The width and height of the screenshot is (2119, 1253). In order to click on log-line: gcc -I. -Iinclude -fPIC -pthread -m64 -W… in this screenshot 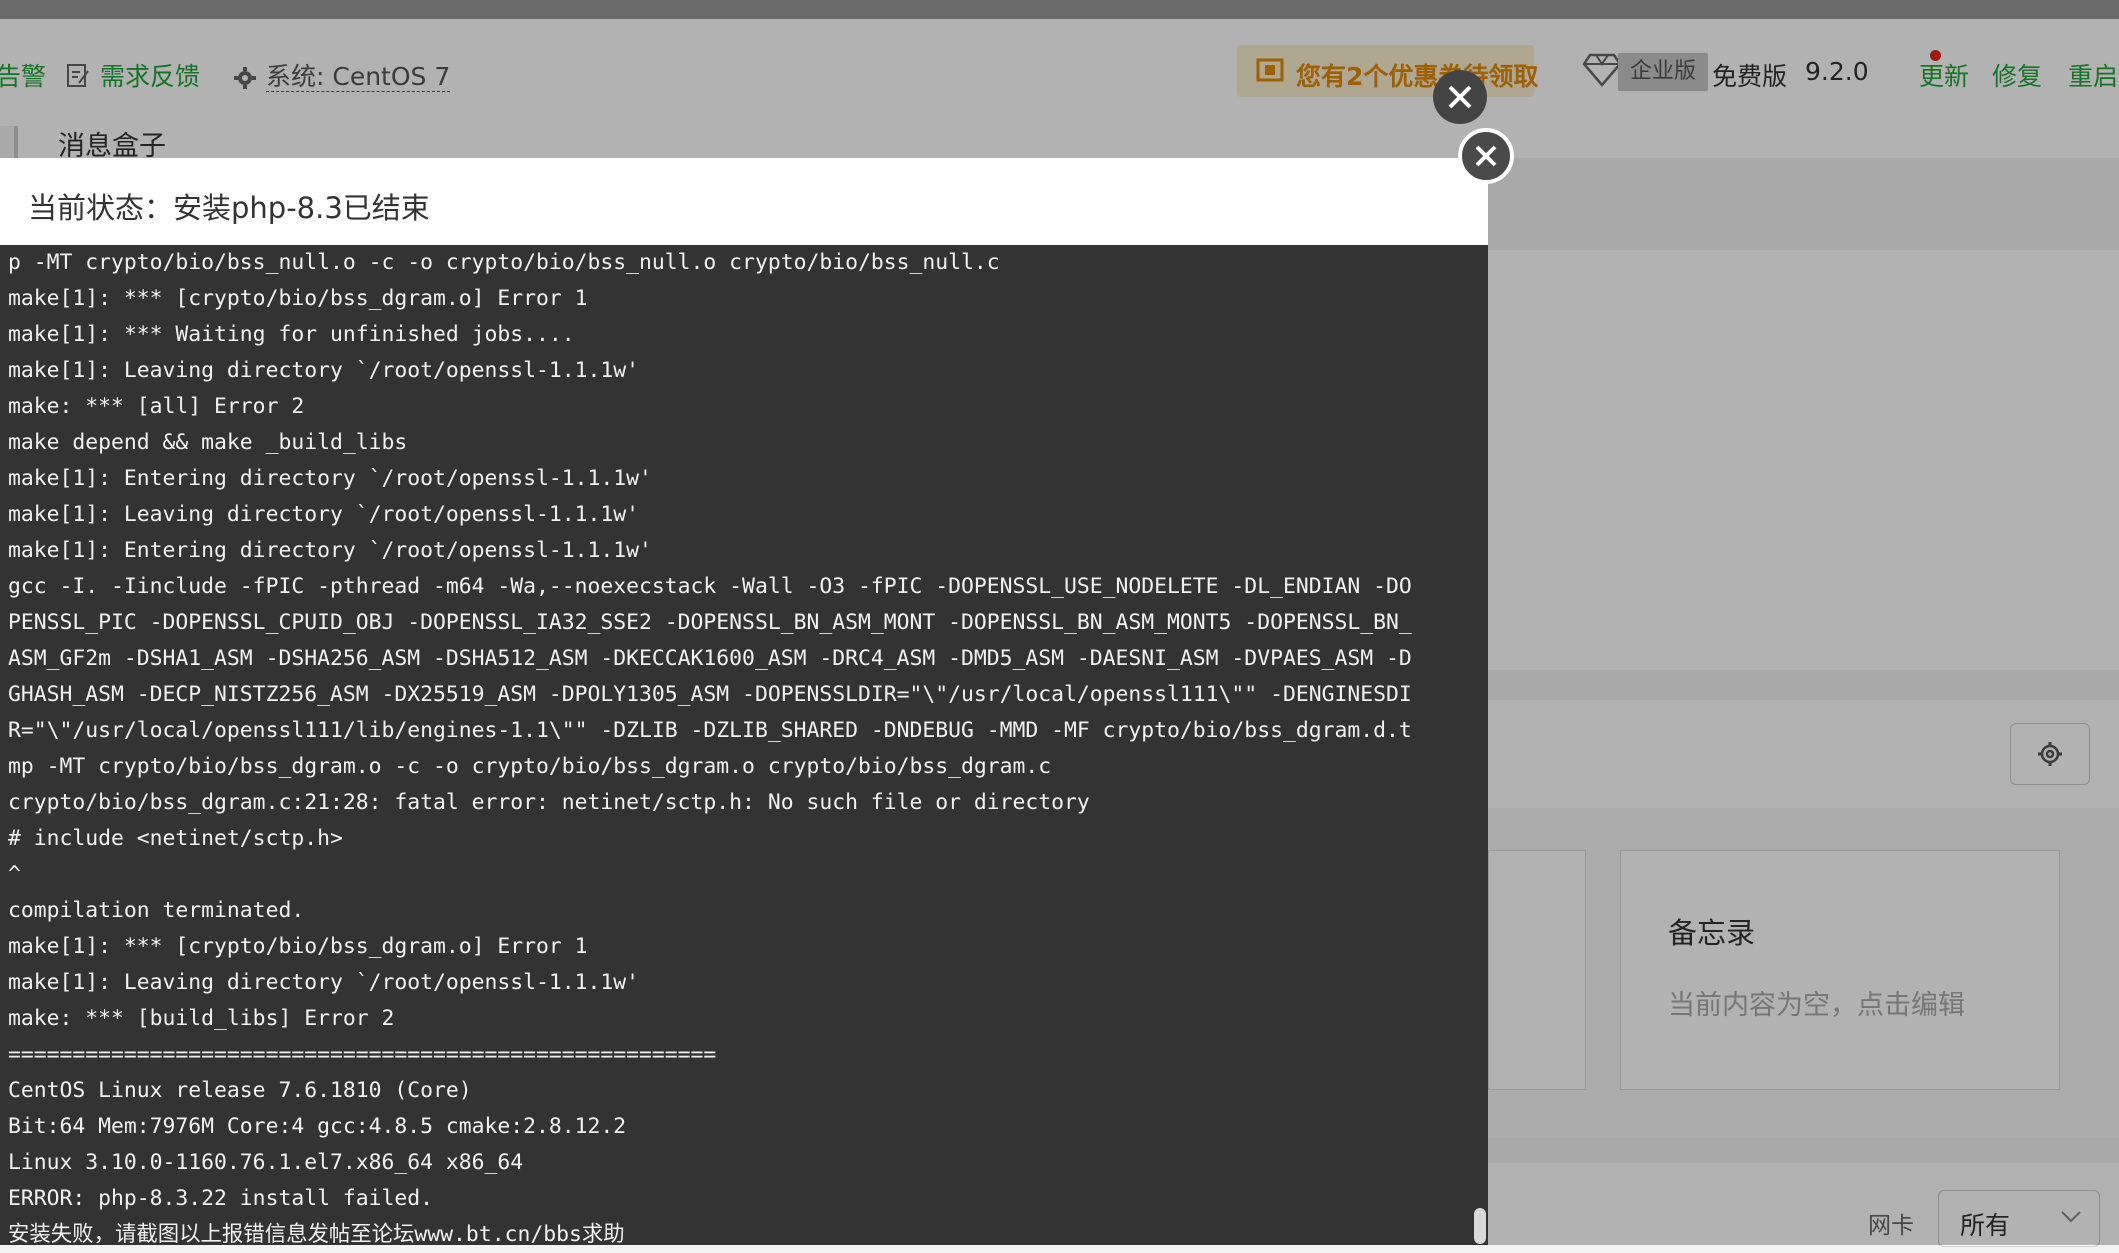, I will do `click(710, 586)`.